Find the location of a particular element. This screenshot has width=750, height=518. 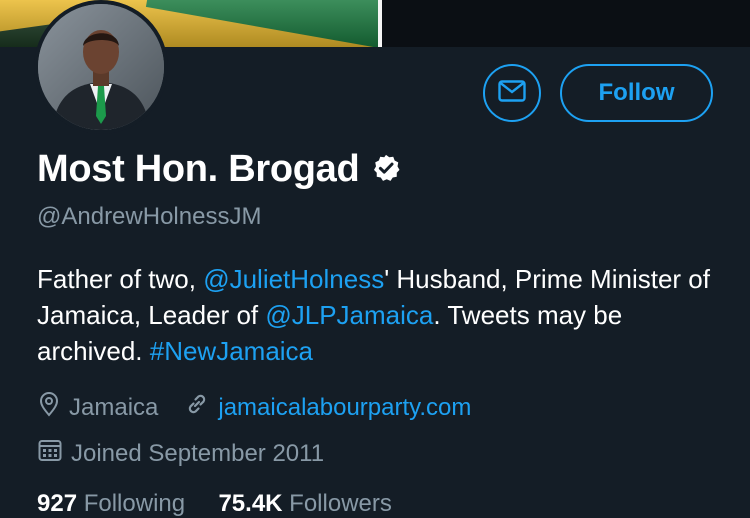

message-button is located at coordinates (512, 93).